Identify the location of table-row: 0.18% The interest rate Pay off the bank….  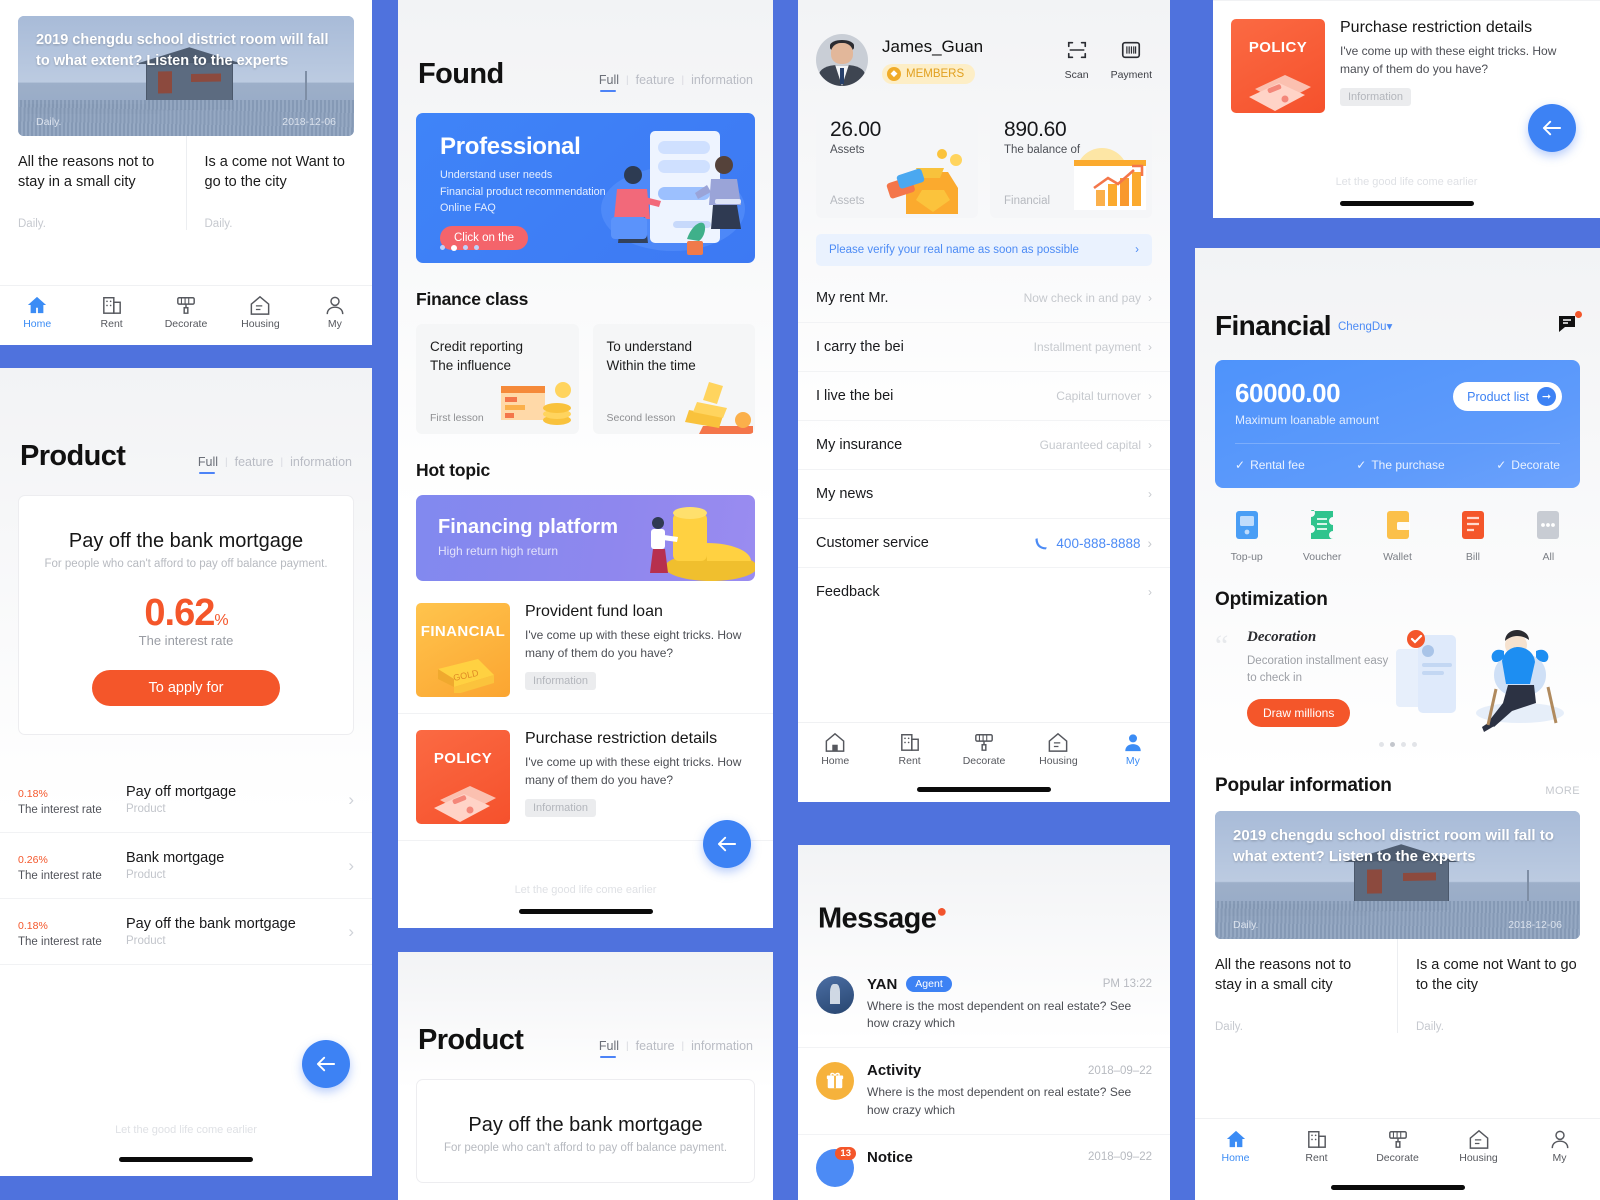
(186, 932).